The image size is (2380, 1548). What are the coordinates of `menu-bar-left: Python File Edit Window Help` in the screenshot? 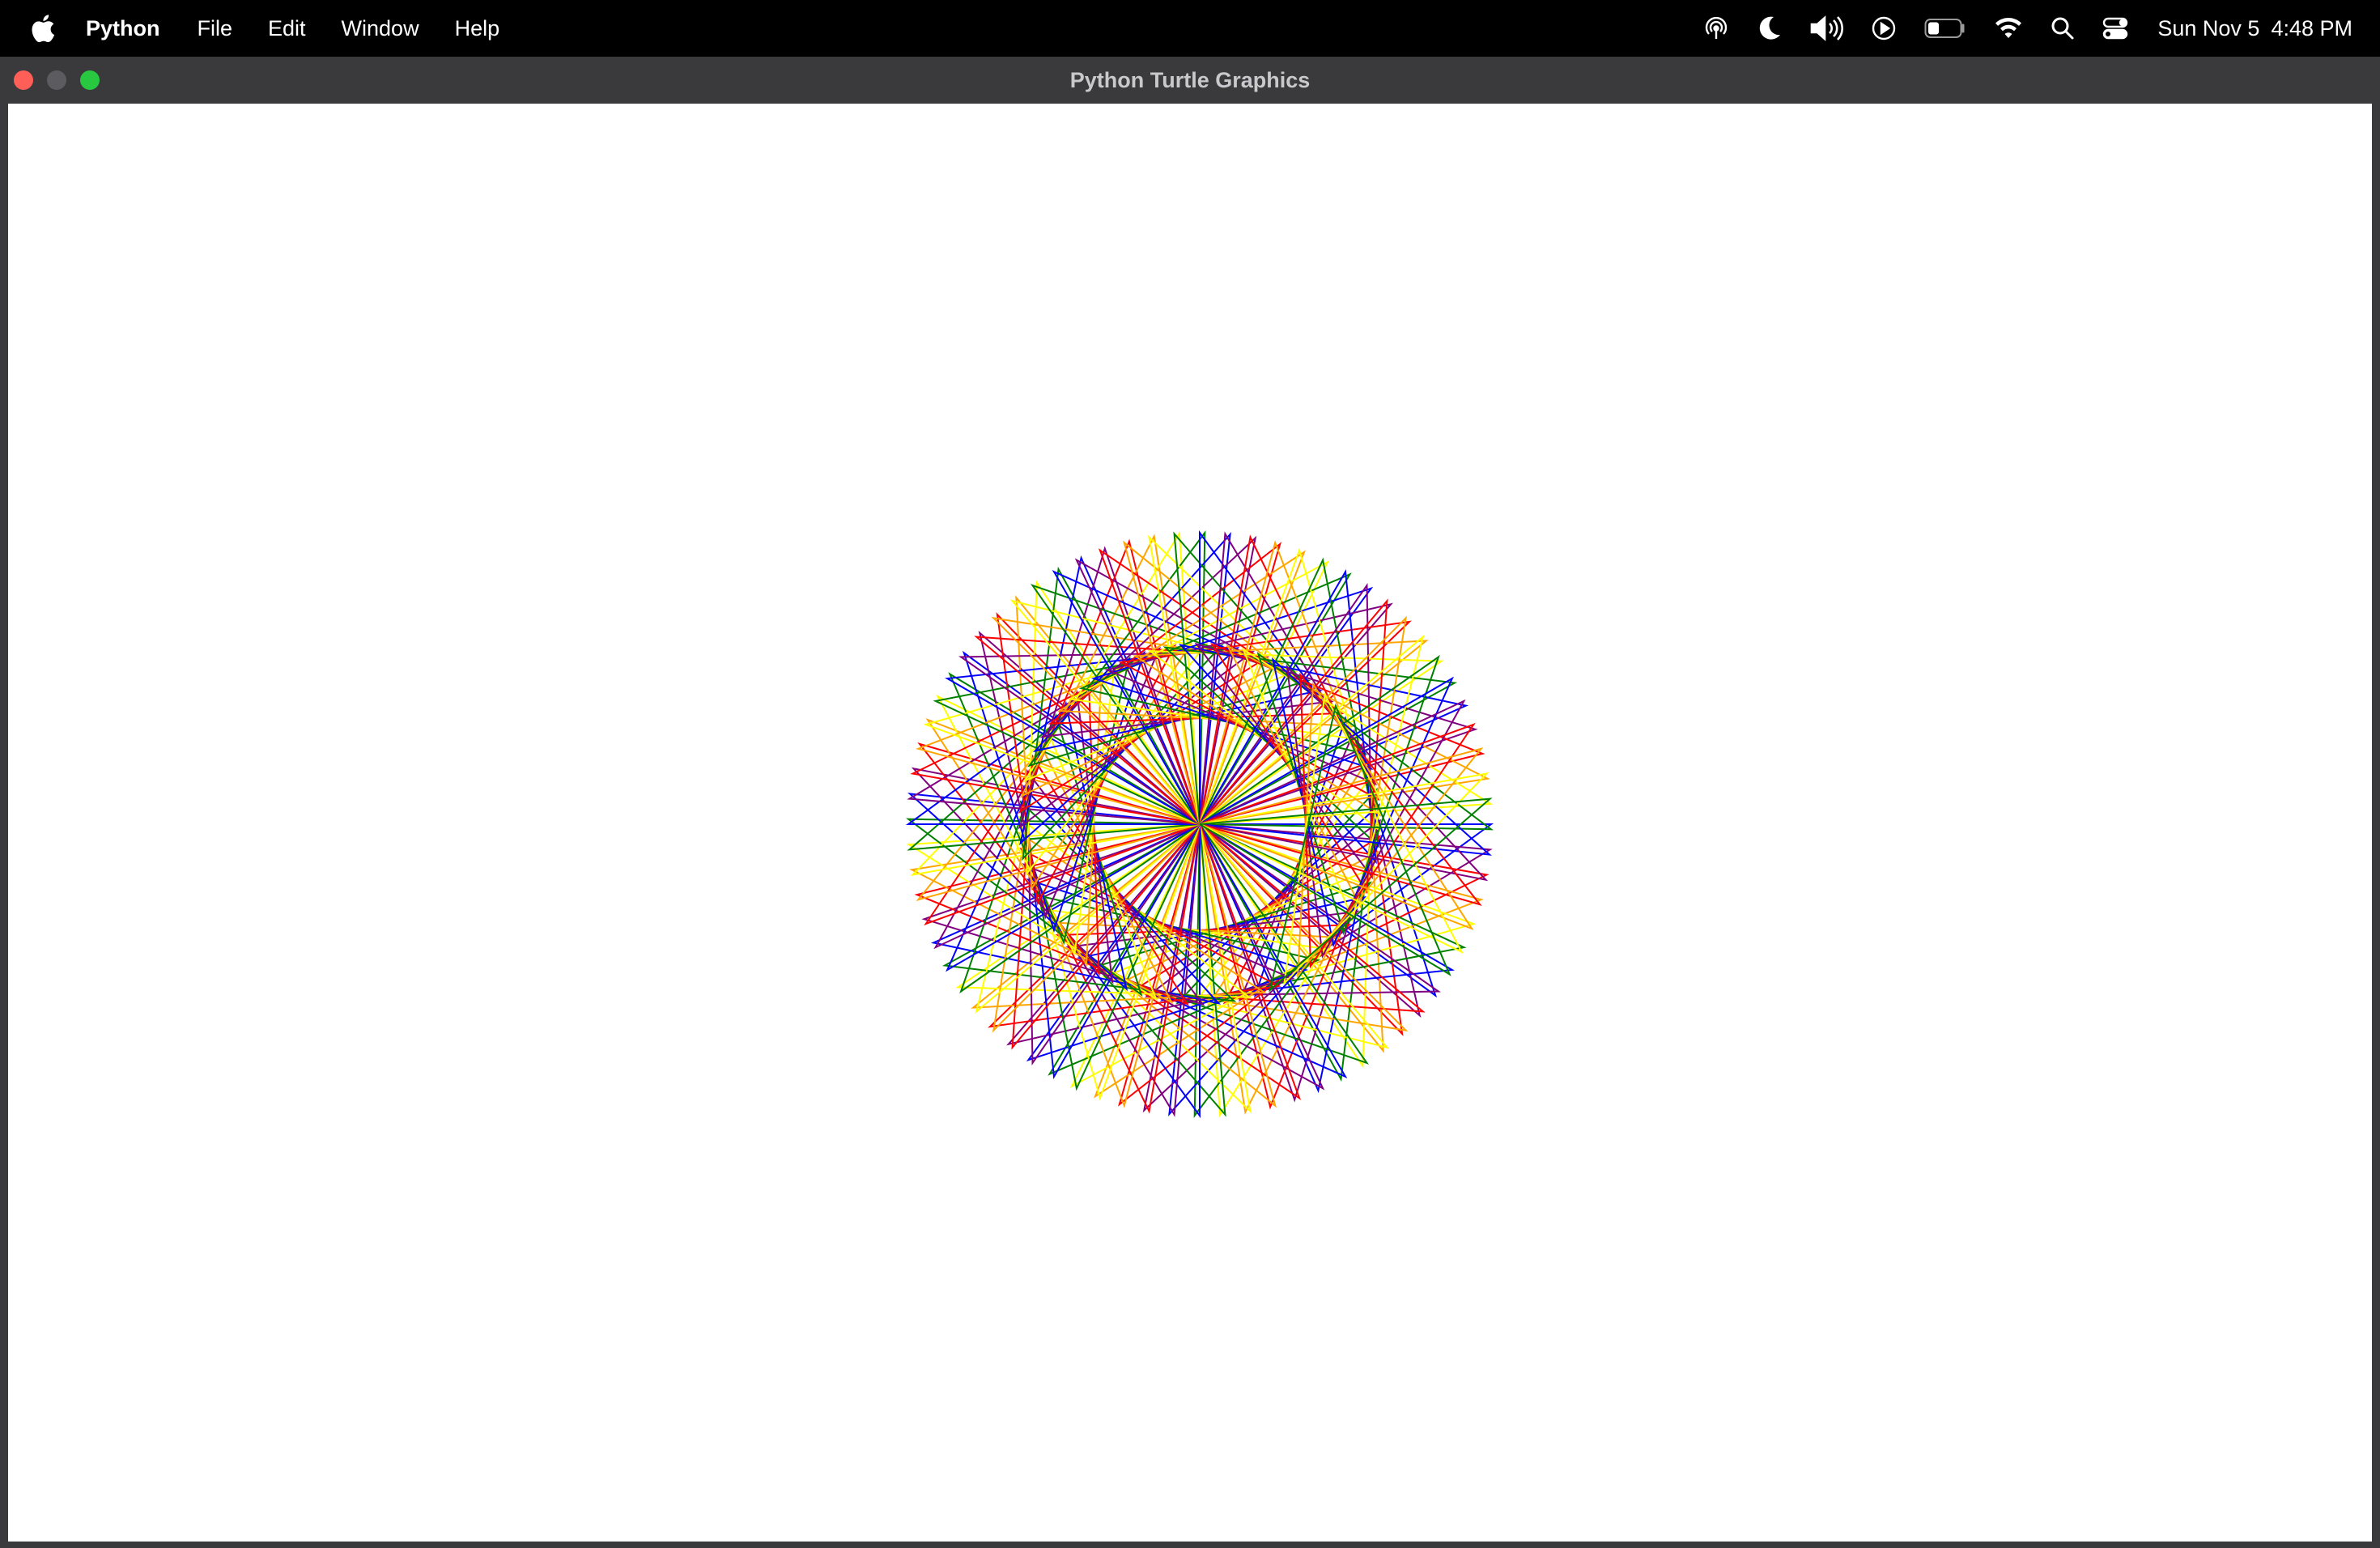 It's located at (267, 29).